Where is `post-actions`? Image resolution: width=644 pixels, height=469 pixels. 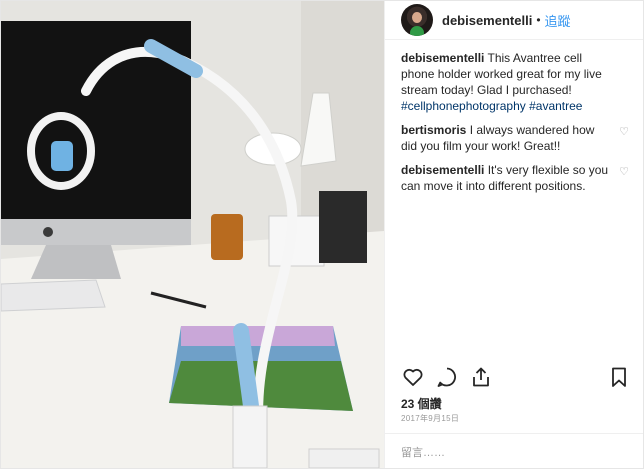 post-actions is located at coordinates (516, 377).